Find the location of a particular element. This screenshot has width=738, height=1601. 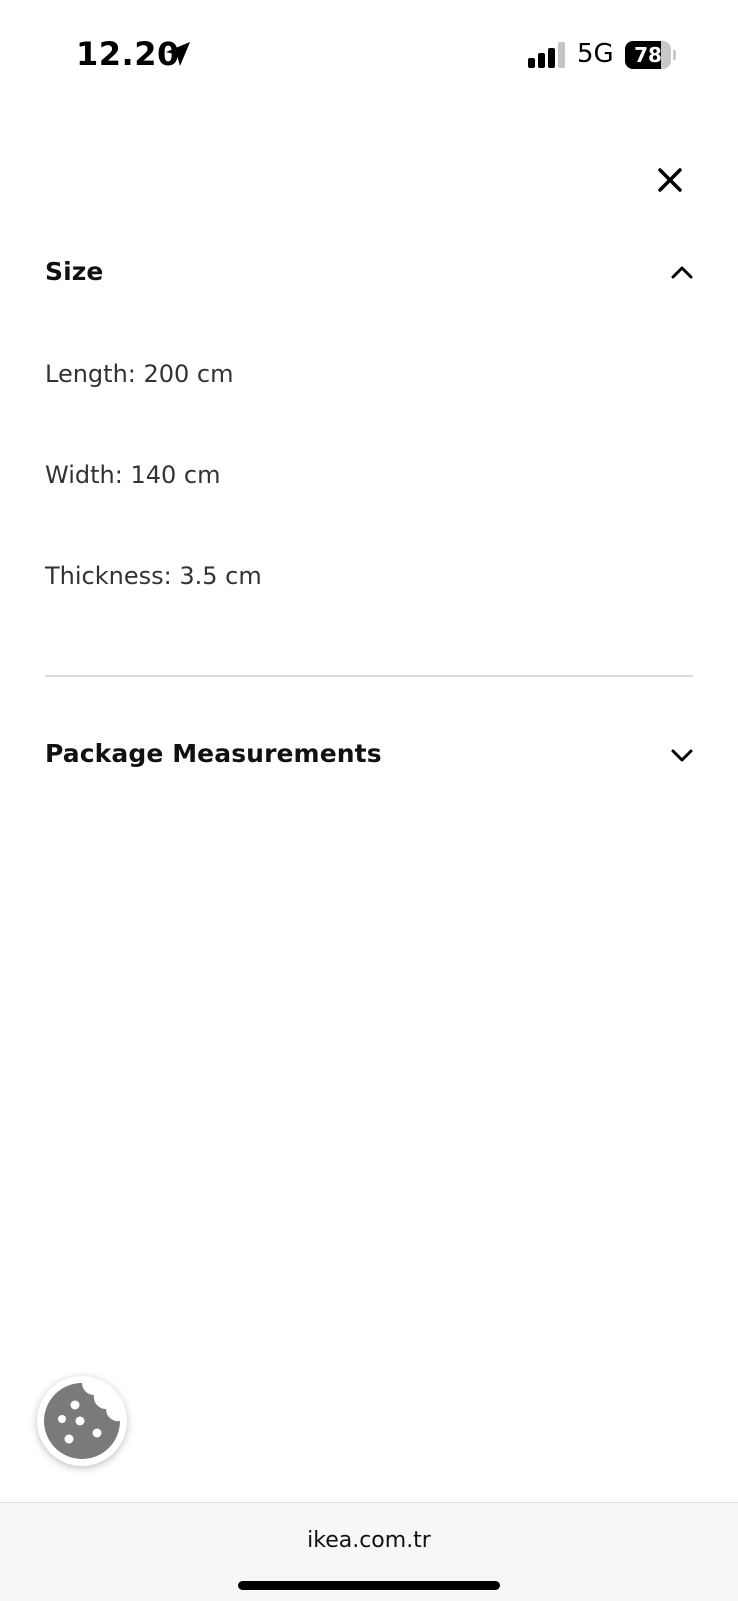

url-address-label: ikea.com.tr is located at coordinates (369, 1541).